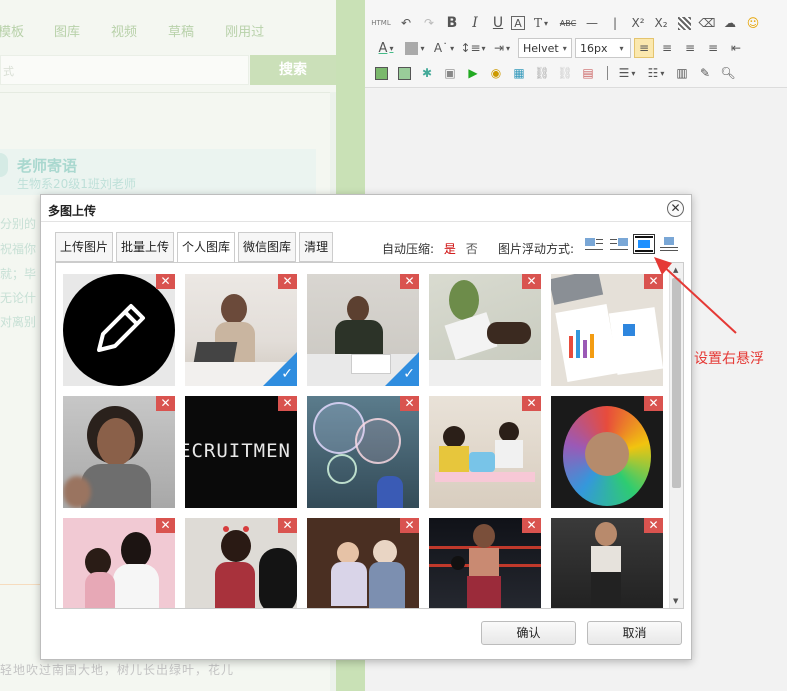 The width and height of the screenshot is (787, 691). Describe the element at coordinates (72, 211) in the screenshot. I see `dialog-title: 多图上传` at that location.